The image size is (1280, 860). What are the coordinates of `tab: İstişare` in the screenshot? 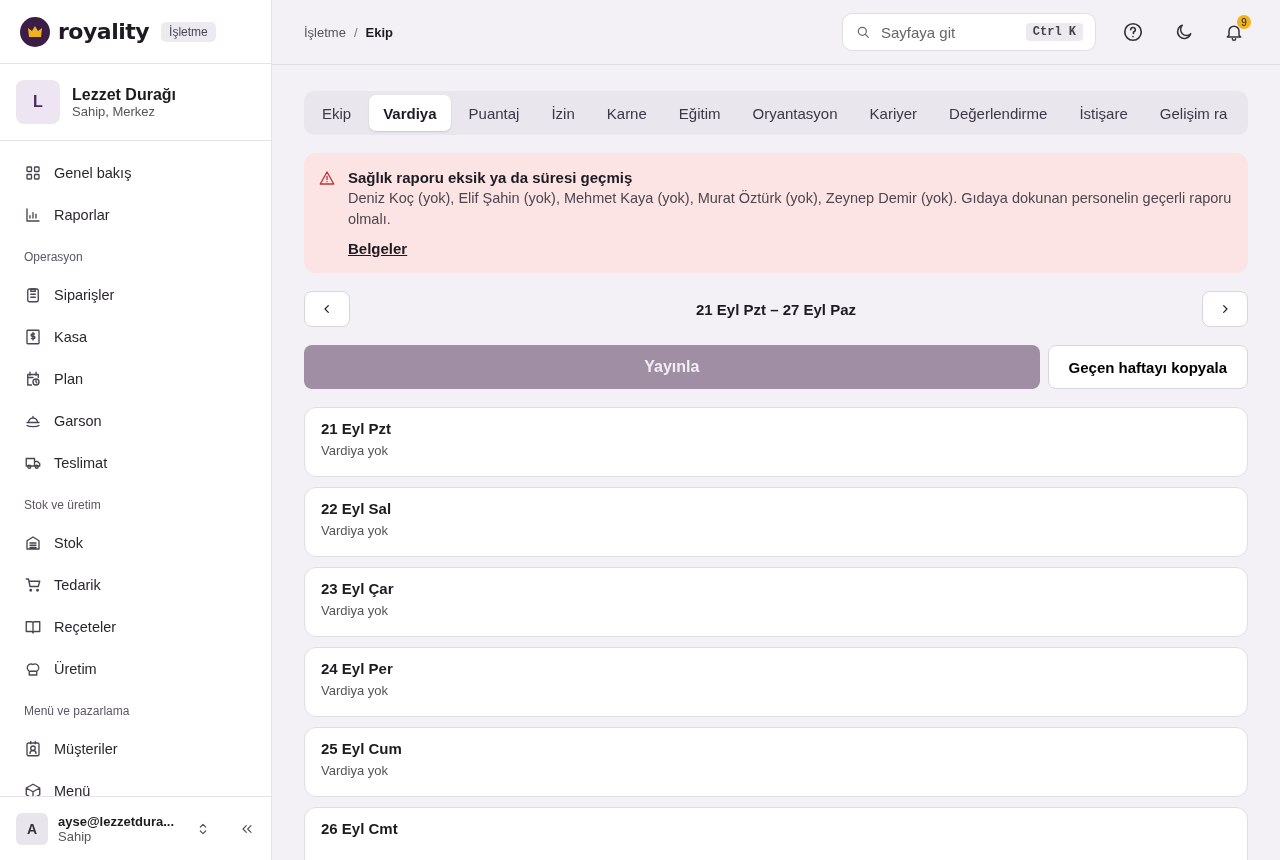 It's located at (1103, 113).